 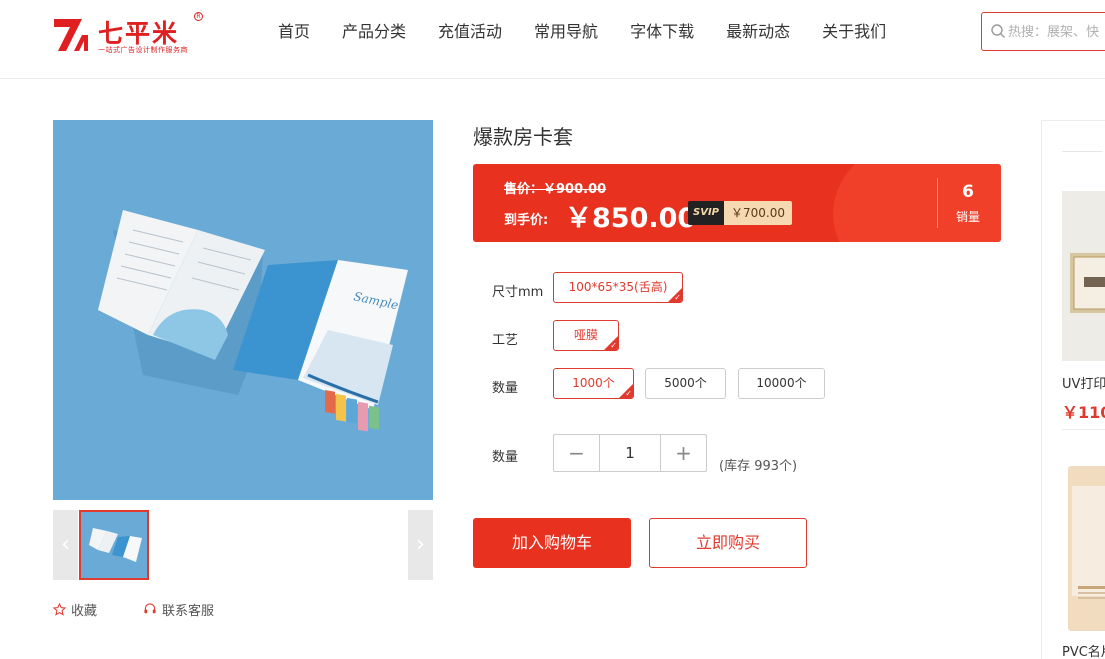 What do you see at coordinates (59, 609) in the screenshot?
I see `star-icon` at bounding box center [59, 609].